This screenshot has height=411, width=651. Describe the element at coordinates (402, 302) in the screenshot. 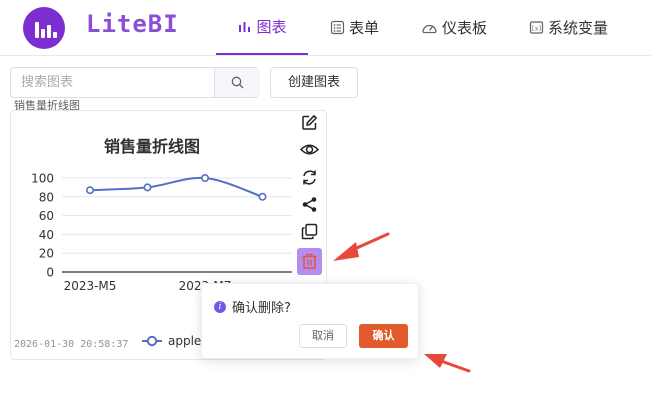

I see `annotation-arrows` at that location.